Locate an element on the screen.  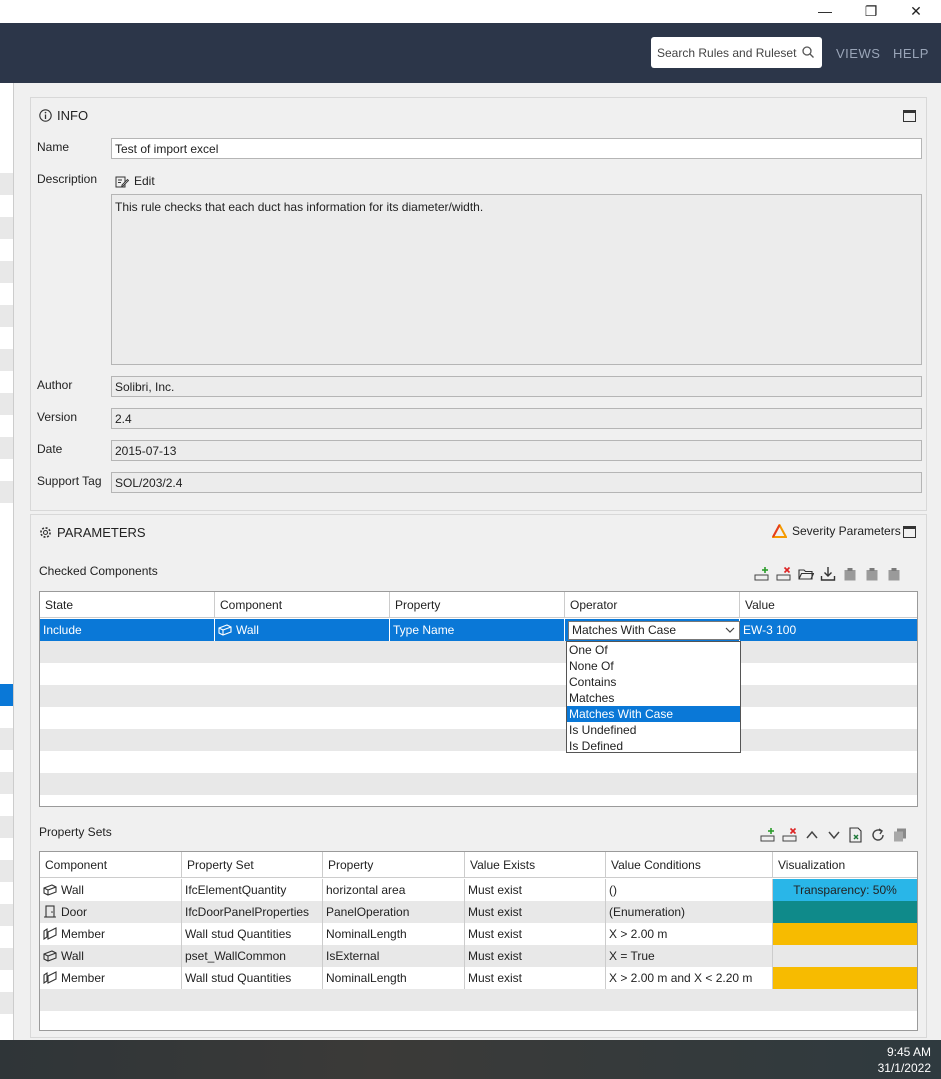
value-conditions-cell: X > 2.00 m and X < 2.20 m is located at coordinates (689, 978).